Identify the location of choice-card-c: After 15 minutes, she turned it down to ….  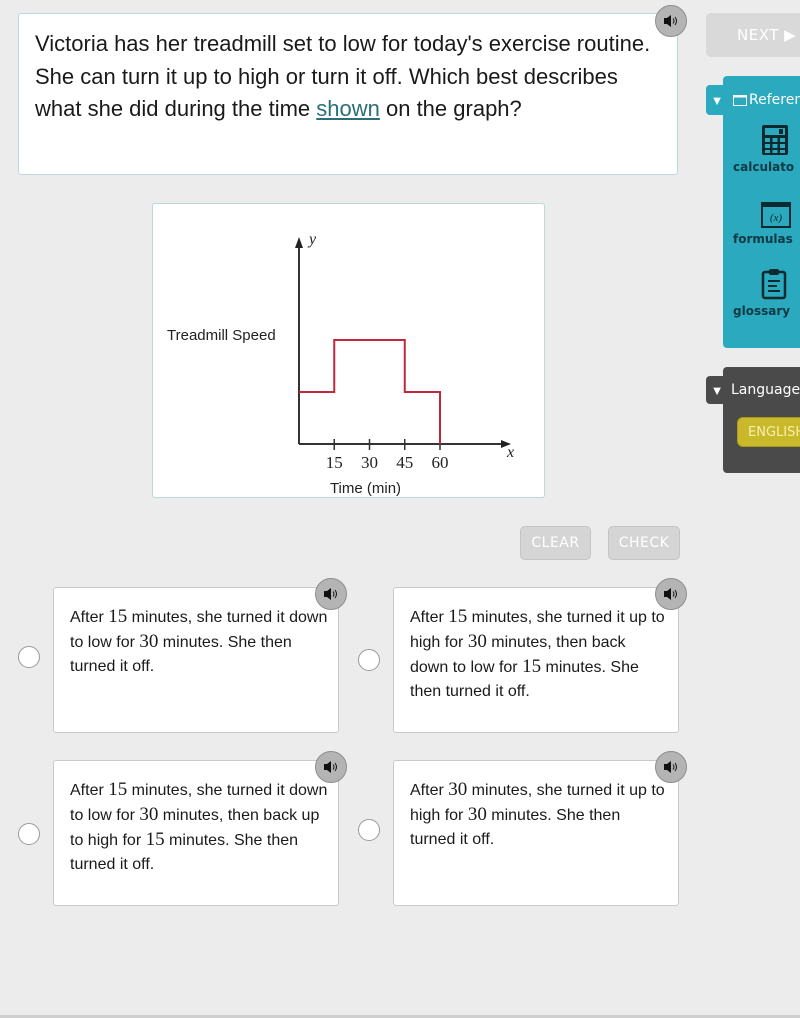
(196, 833).